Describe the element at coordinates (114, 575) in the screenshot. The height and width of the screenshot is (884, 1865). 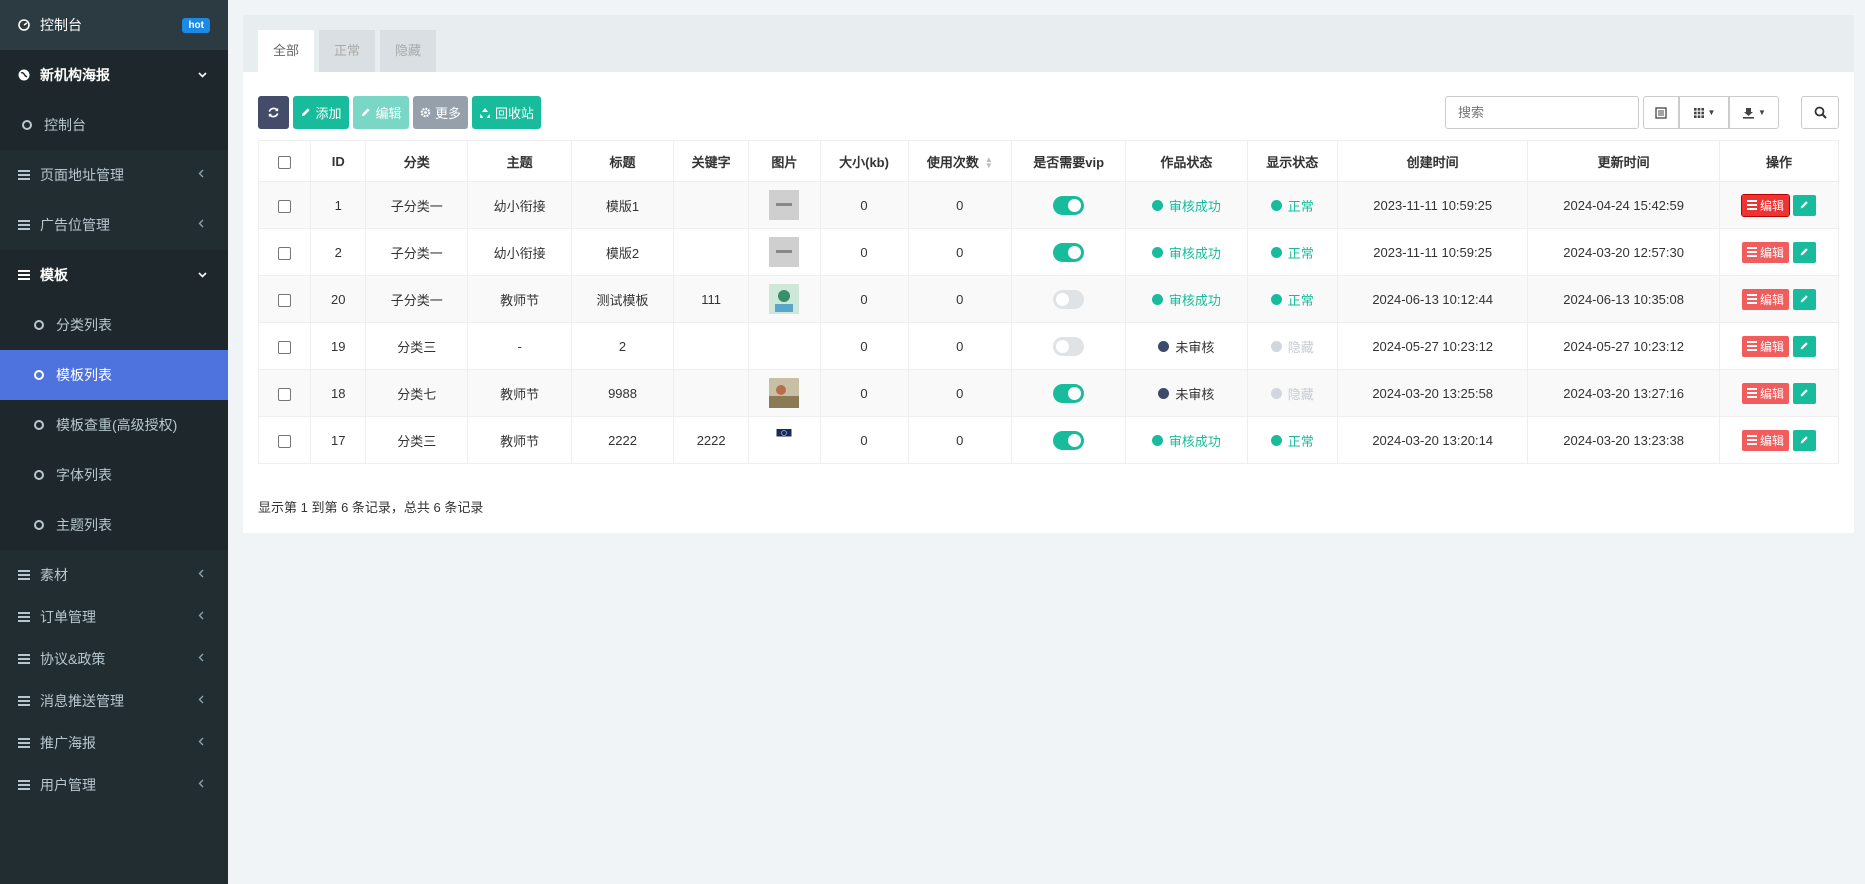
I see `sidebar-item-material: 素材` at that location.